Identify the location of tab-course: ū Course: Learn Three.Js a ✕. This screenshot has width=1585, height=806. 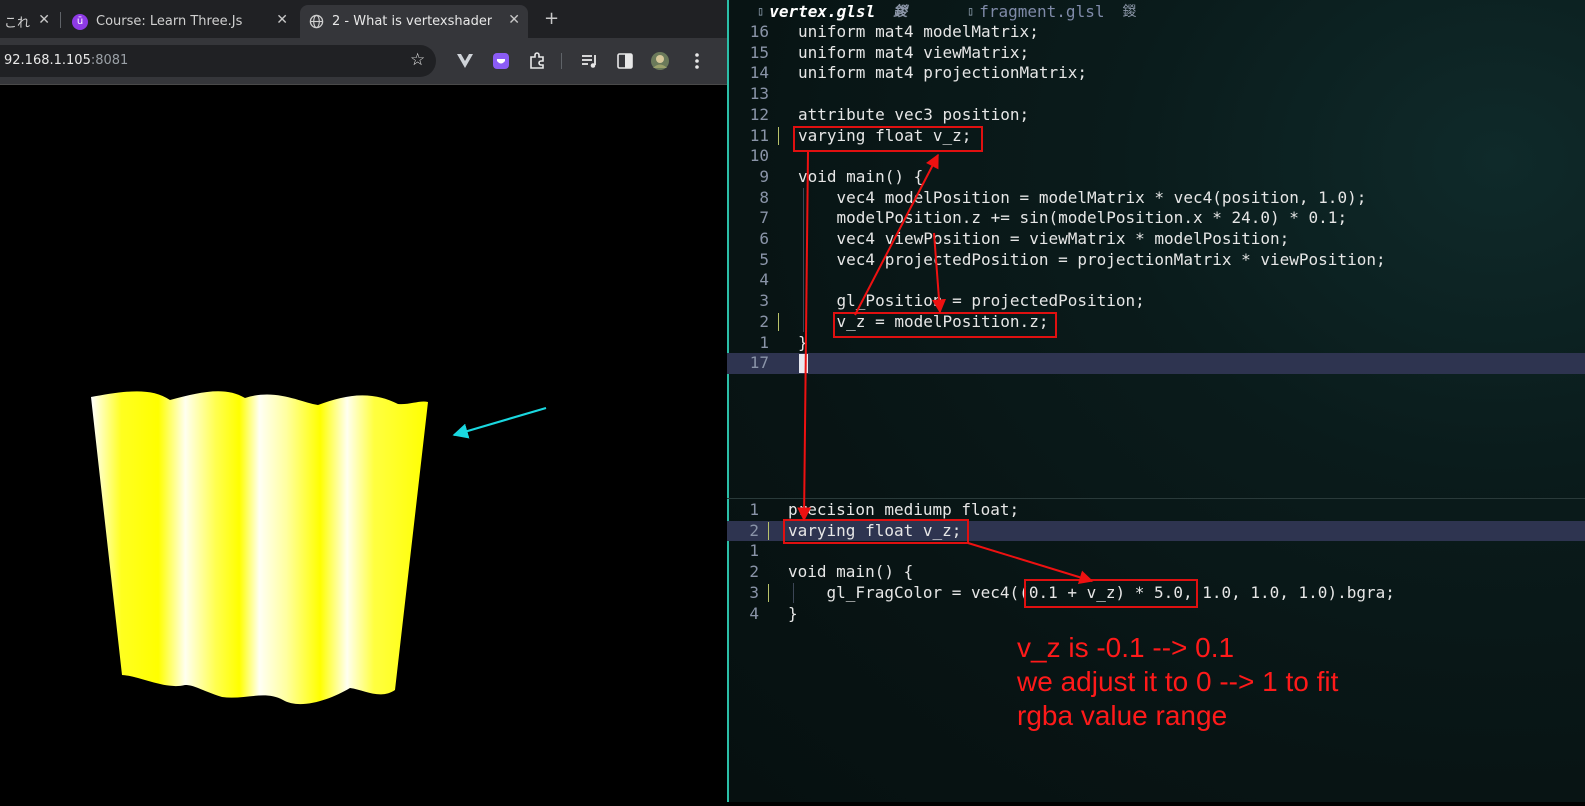
(180, 21).